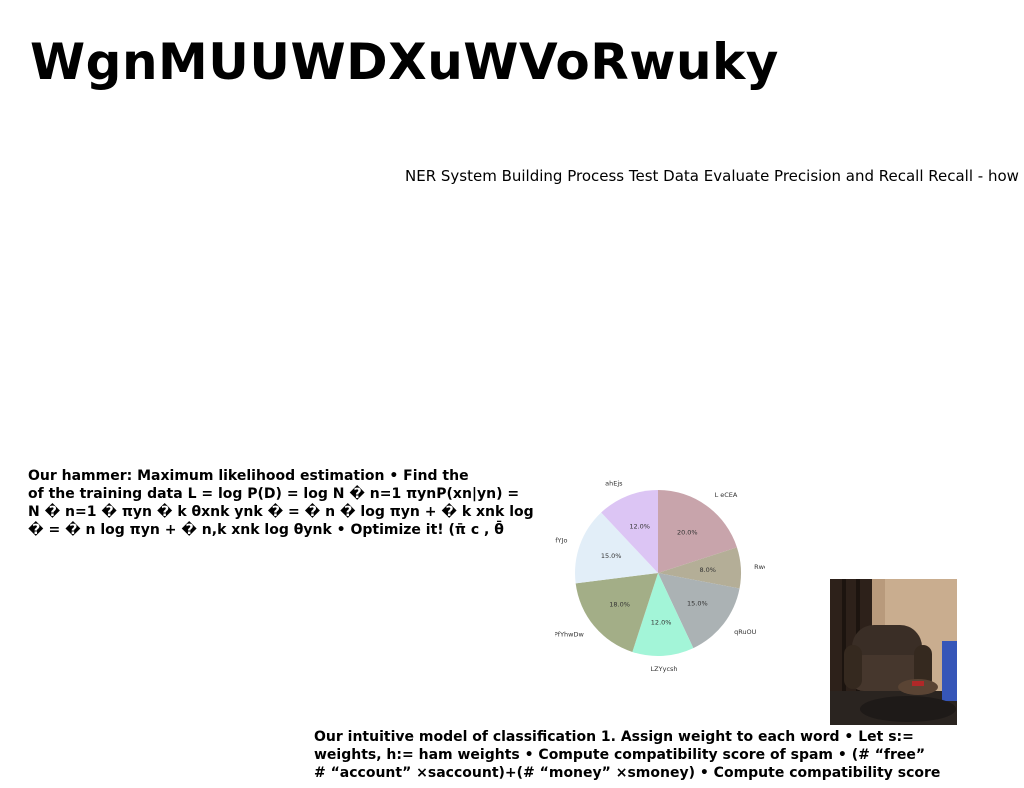 Image resolution: width=1024 pixels, height=788 pixels. Describe the element at coordinates (949, 671) in the screenshot. I see `photo-blue-panel` at that location.